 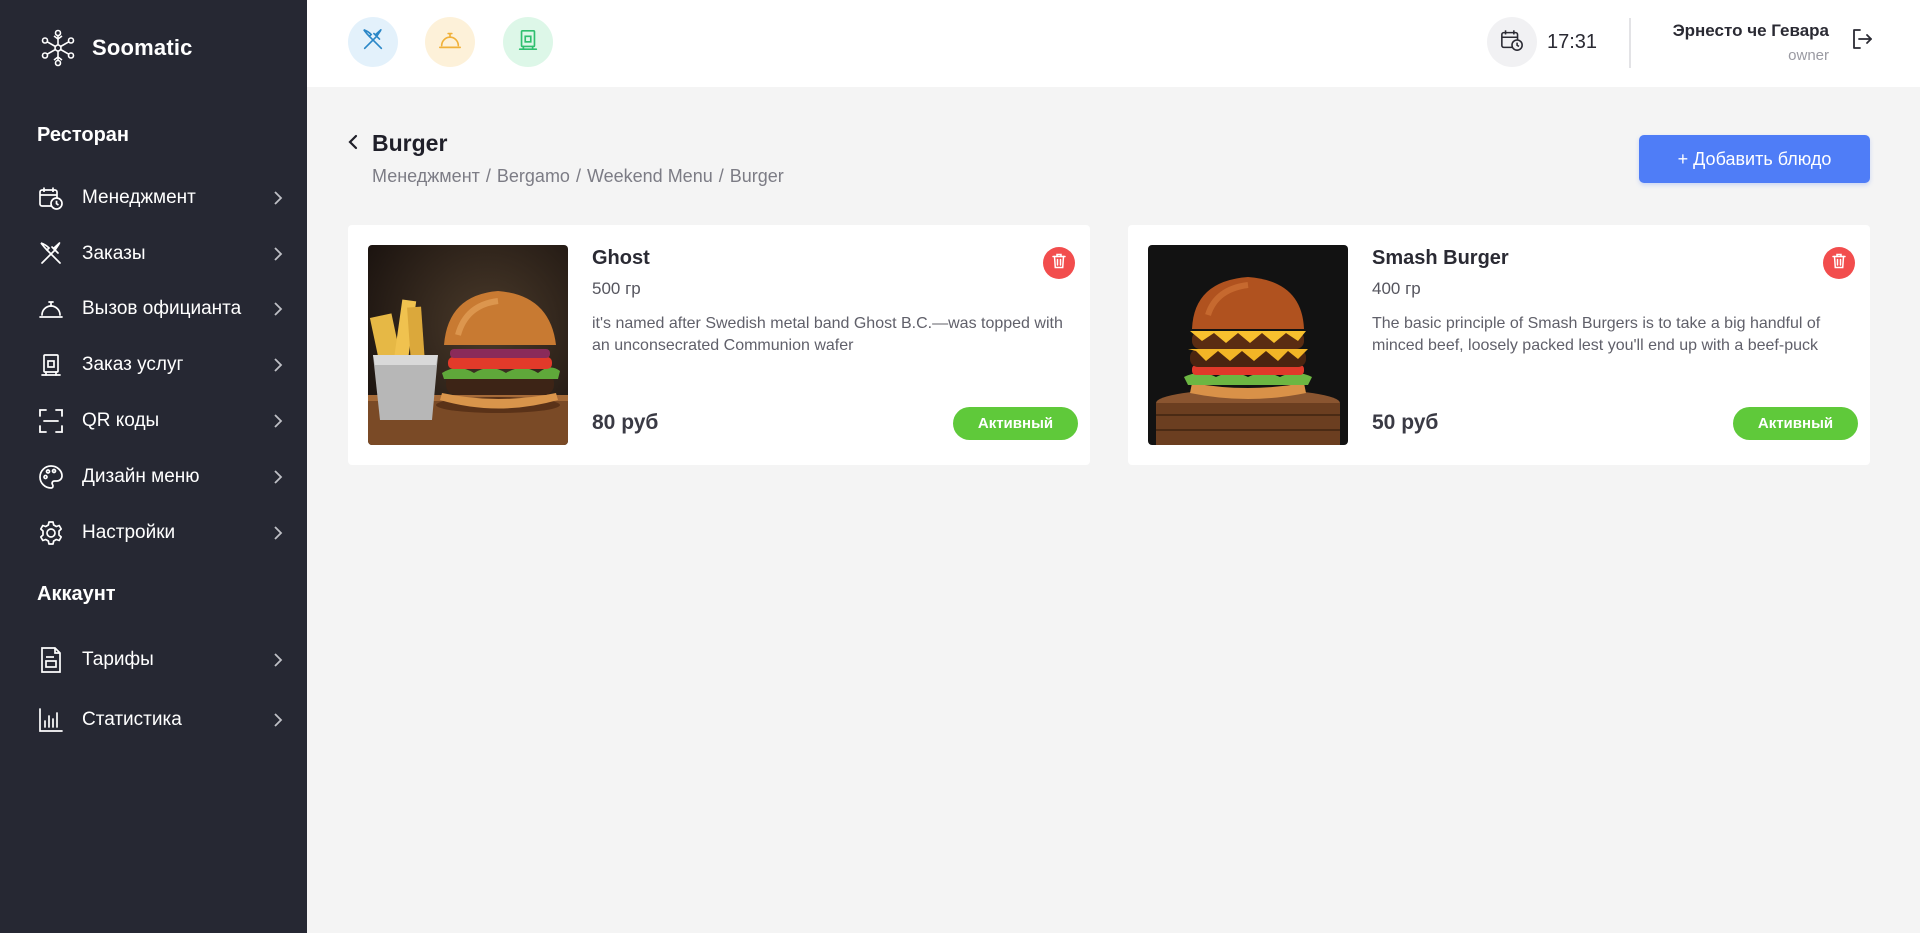 I want to click on sidebar-item-menu-design: Дизайн меню, so click(x=161, y=477).